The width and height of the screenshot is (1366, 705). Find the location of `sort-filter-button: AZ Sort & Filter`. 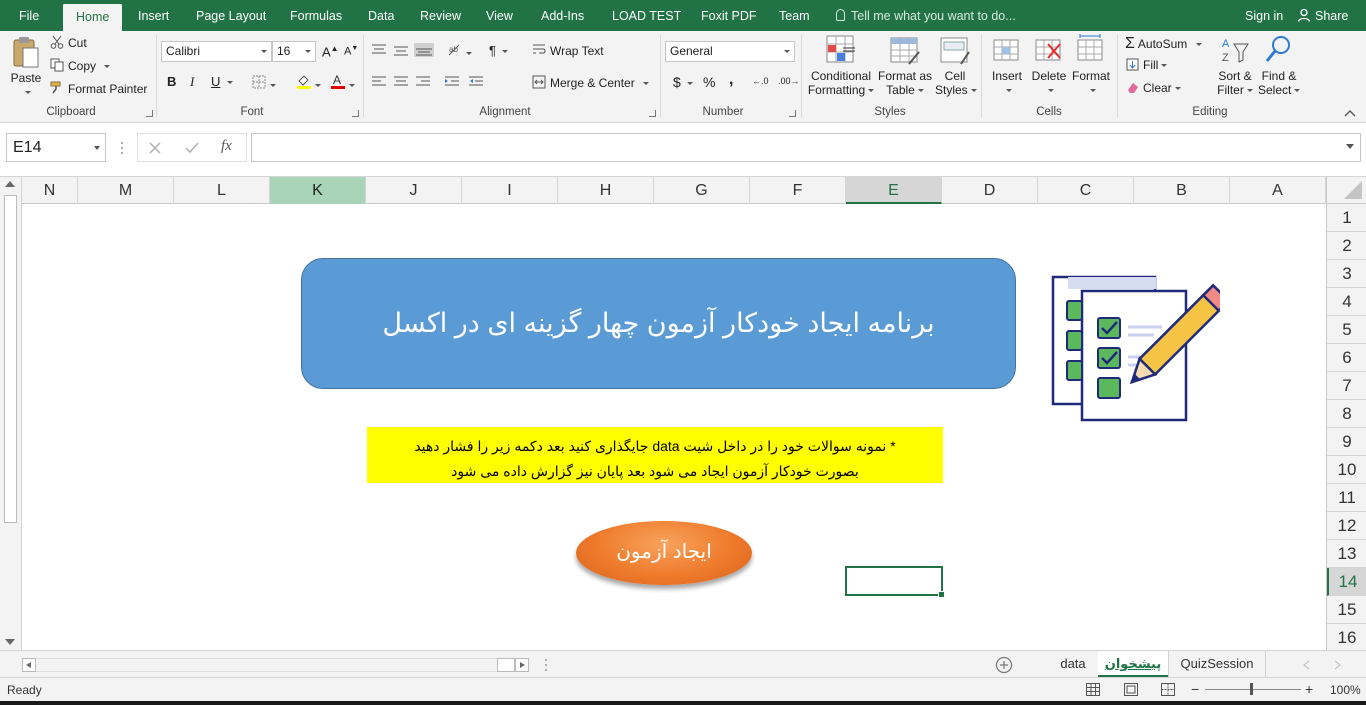

sort-filter-button: AZ Sort & Filter is located at coordinates (1235, 65).